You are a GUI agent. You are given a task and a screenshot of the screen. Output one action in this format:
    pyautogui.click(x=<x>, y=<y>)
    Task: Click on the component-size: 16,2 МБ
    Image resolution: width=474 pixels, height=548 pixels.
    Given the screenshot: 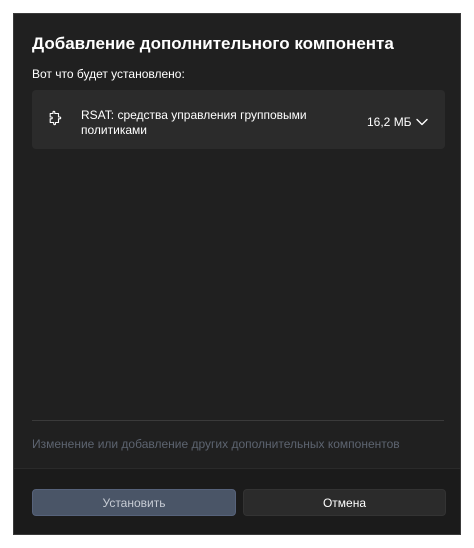 What is the action you would take?
    pyautogui.click(x=389, y=122)
    